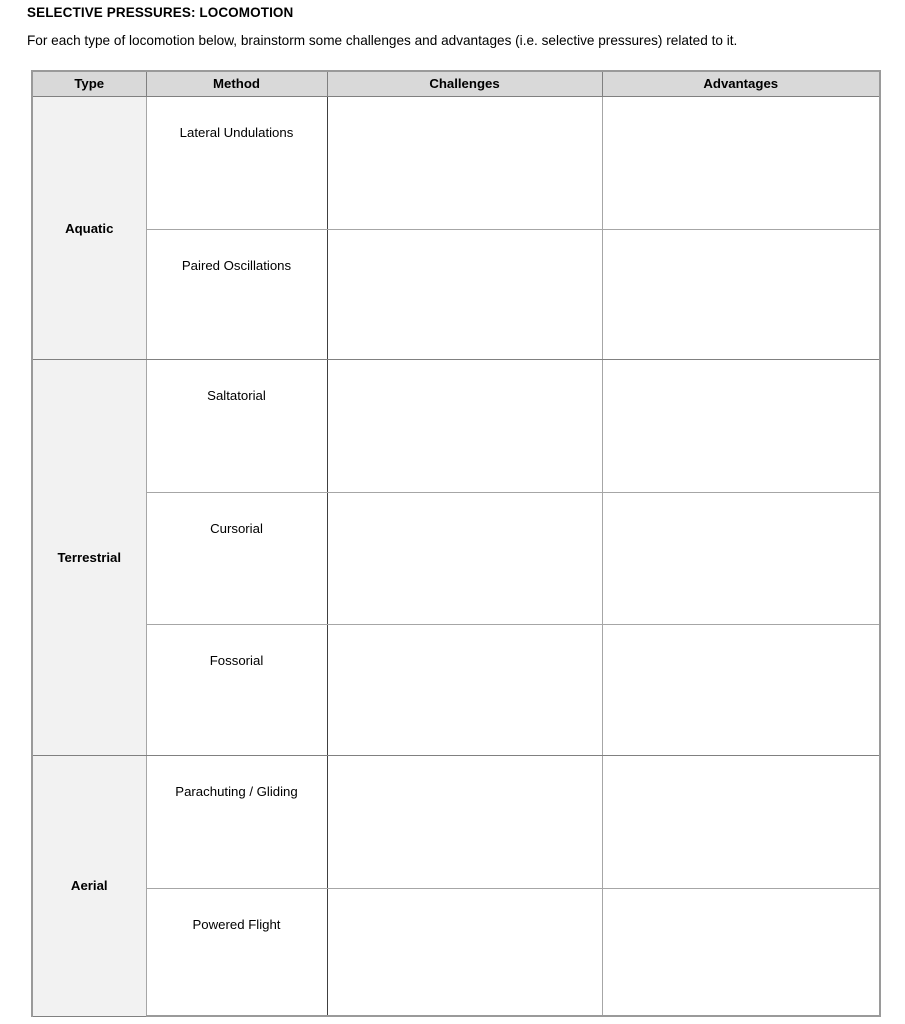 This screenshot has height=1024, width=905. I want to click on table-row: Cursorial, so click(456, 558).